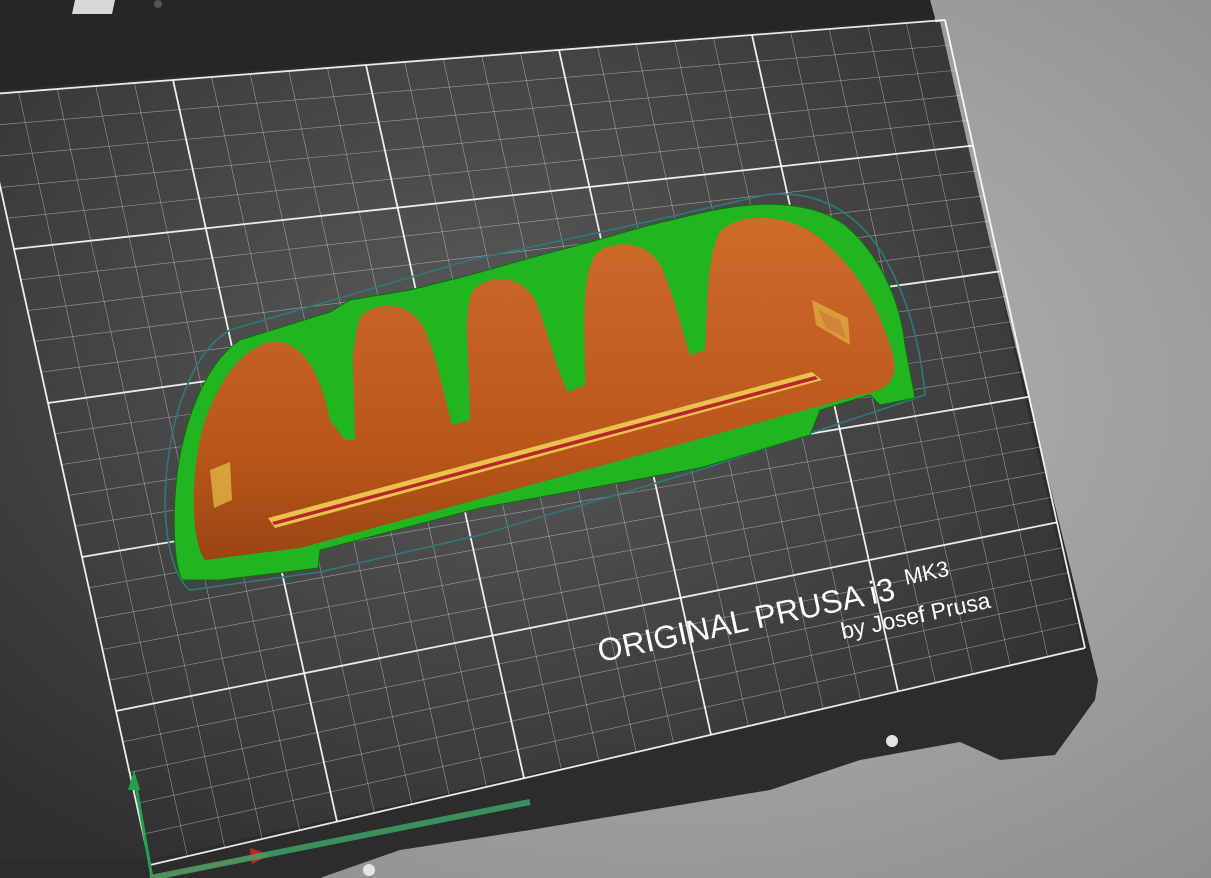  What do you see at coordinates (369, 870) in the screenshot?
I see `bed-screw-bottom` at bounding box center [369, 870].